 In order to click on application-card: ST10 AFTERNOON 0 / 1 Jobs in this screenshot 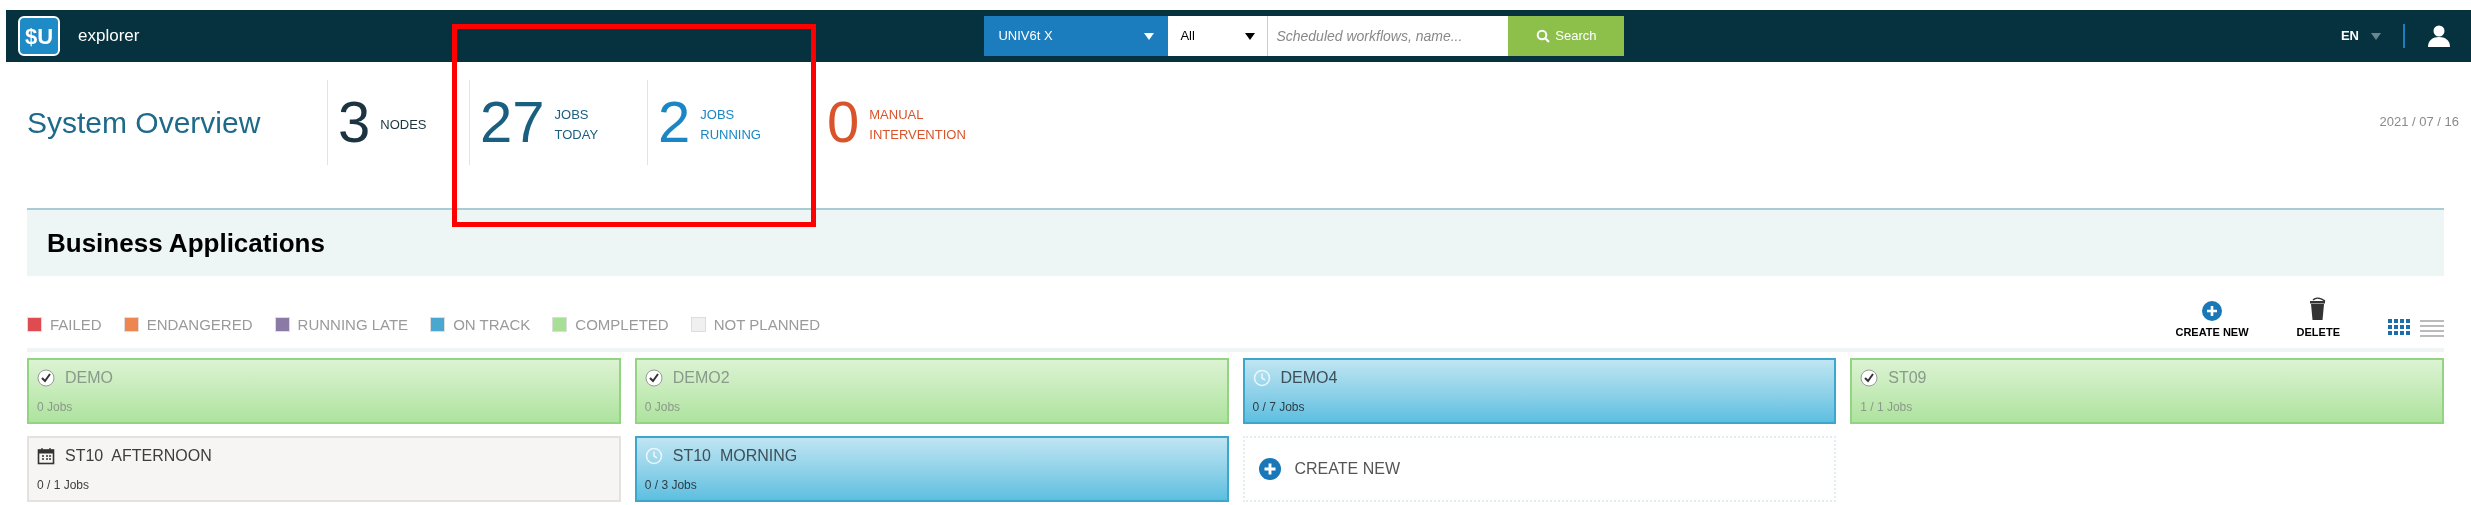, I will do `click(324, 469)`.